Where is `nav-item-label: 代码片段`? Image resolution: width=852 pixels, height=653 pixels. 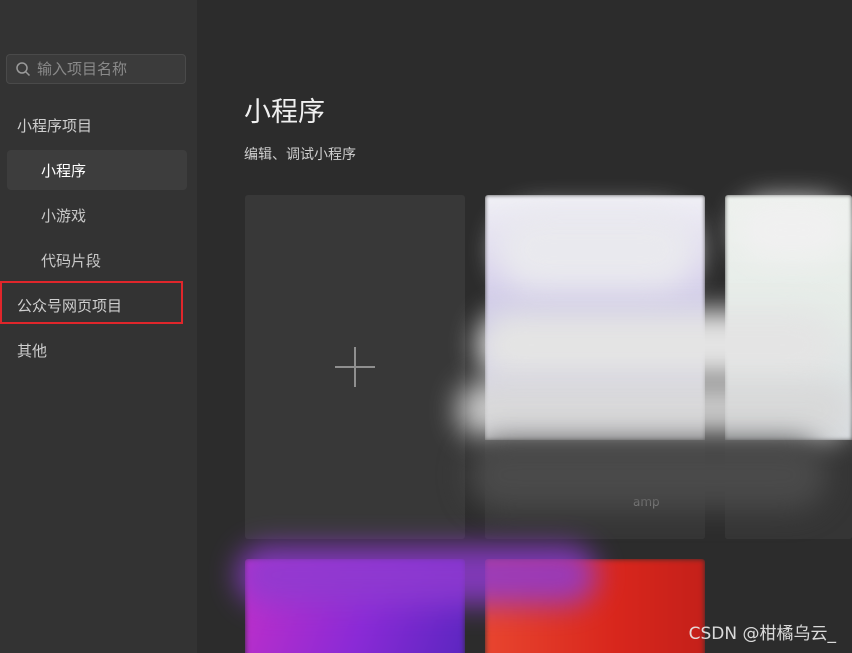 nav-item-label: 代码片段 is located at coordinates (71, 260).